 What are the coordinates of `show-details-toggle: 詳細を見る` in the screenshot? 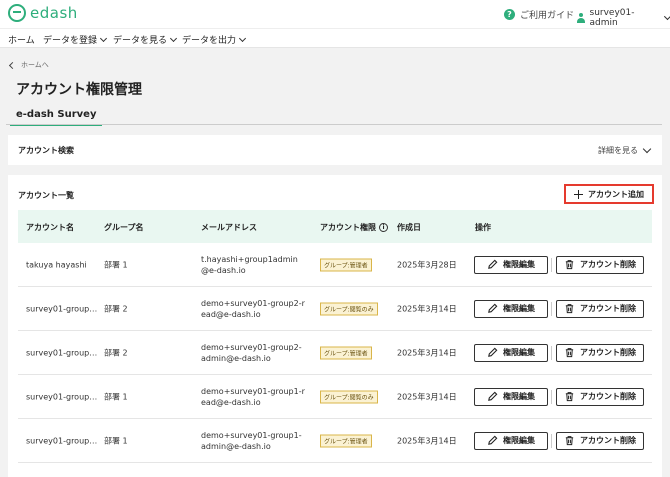 It's located at (625, 150).